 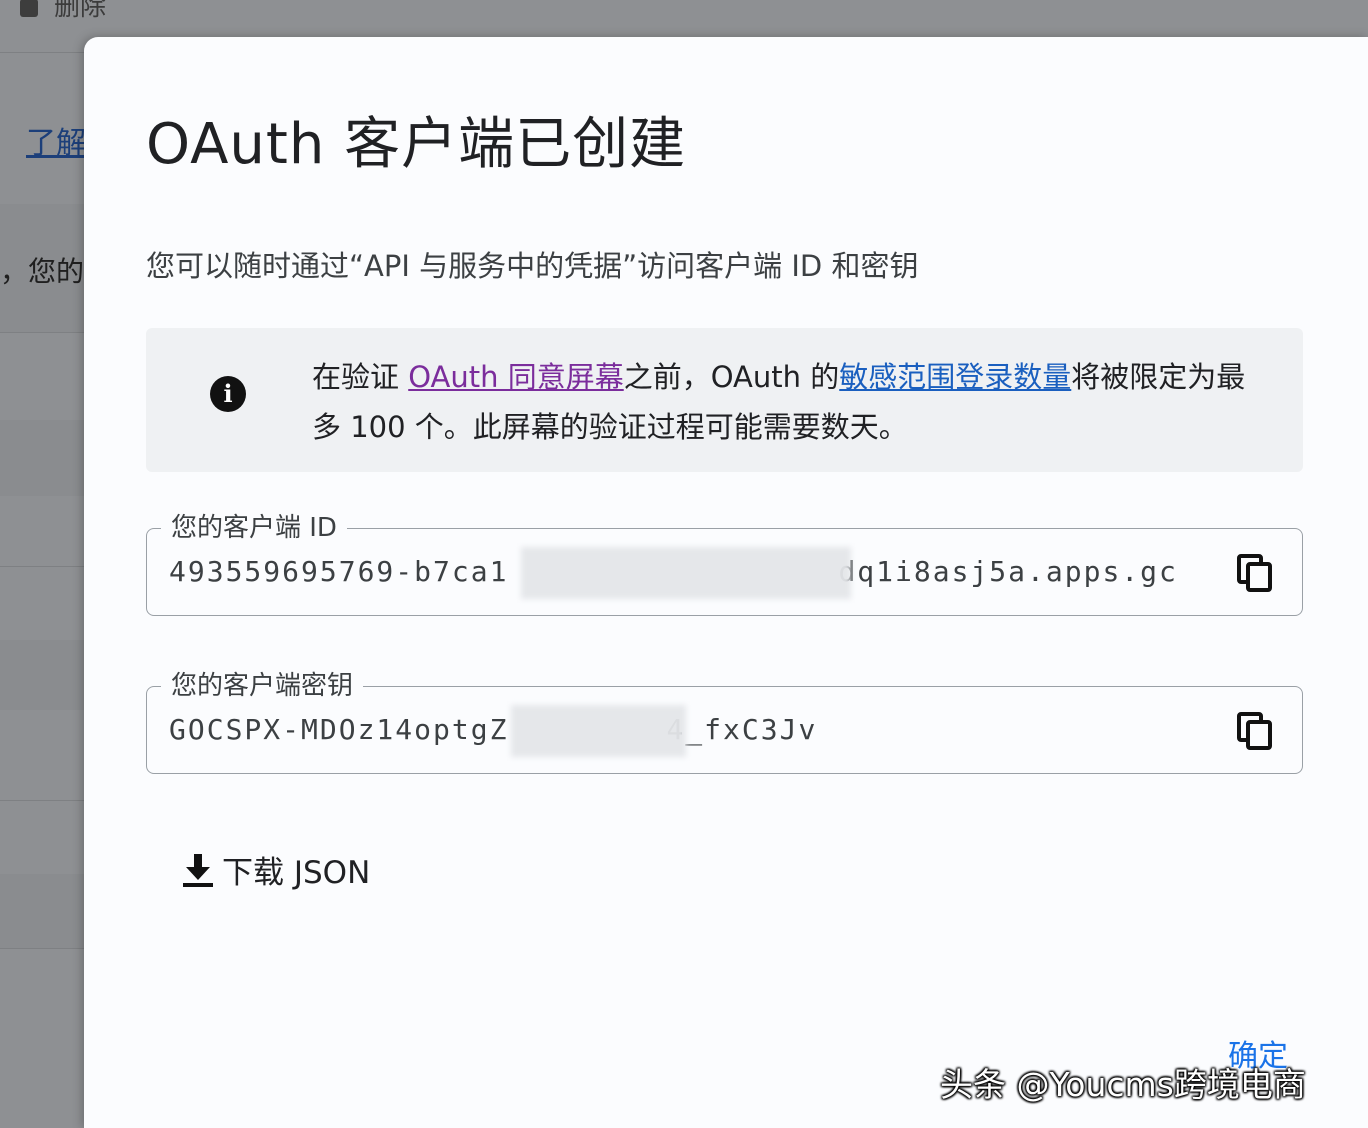 I want to click on copy-client-secret-button, so click(x=1256, y=731).